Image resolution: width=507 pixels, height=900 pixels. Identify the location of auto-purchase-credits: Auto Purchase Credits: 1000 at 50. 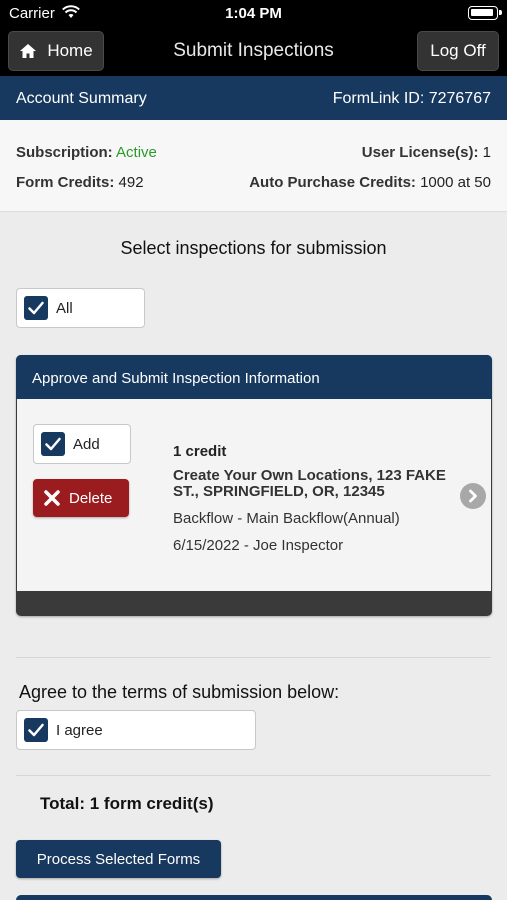
(370, 182).